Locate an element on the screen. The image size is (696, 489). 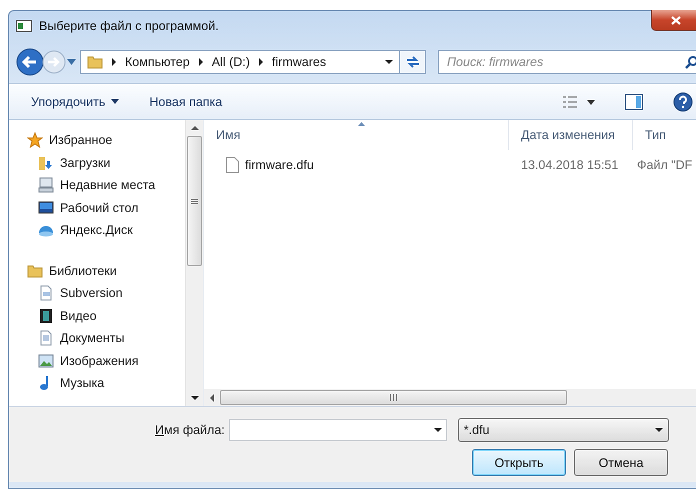
file-name: firmware.dfu is located at coordinates (279, 165).